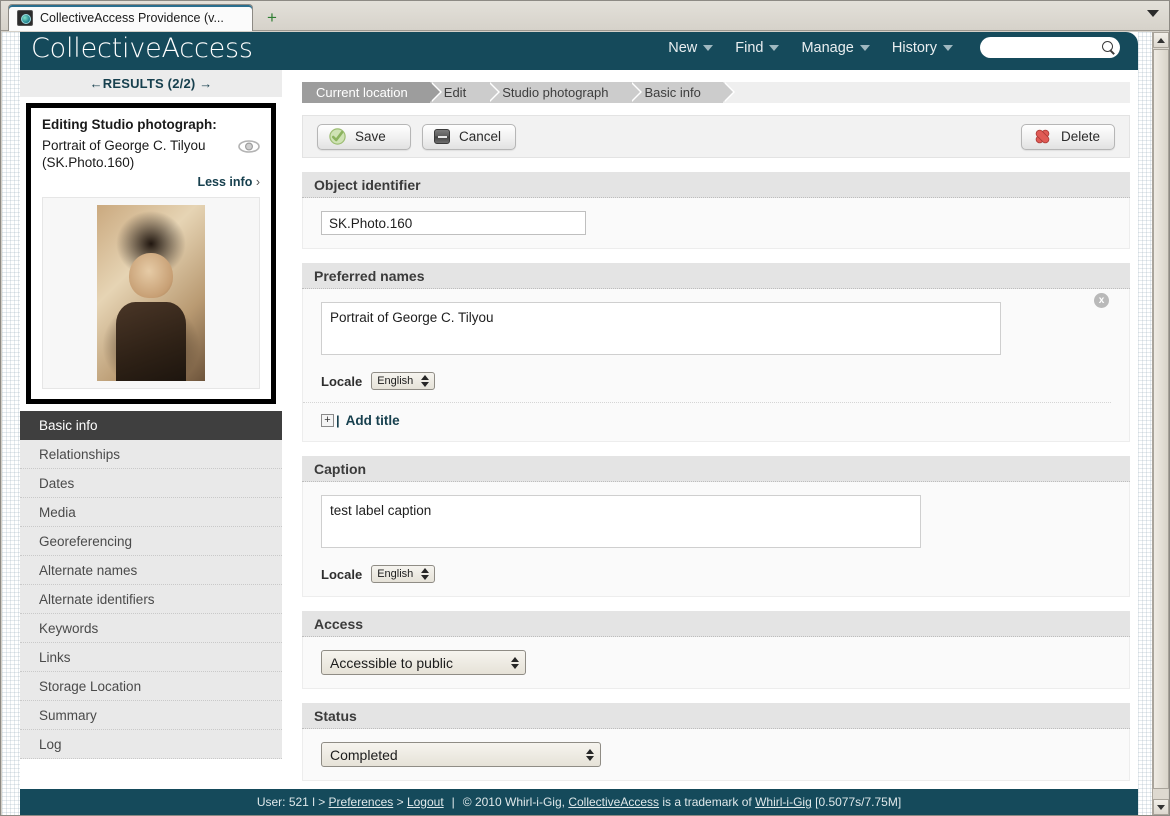  Describe the element at coordinates (151, 512) in the screenshot. I see `sidebar-item-media: Media` at that location.